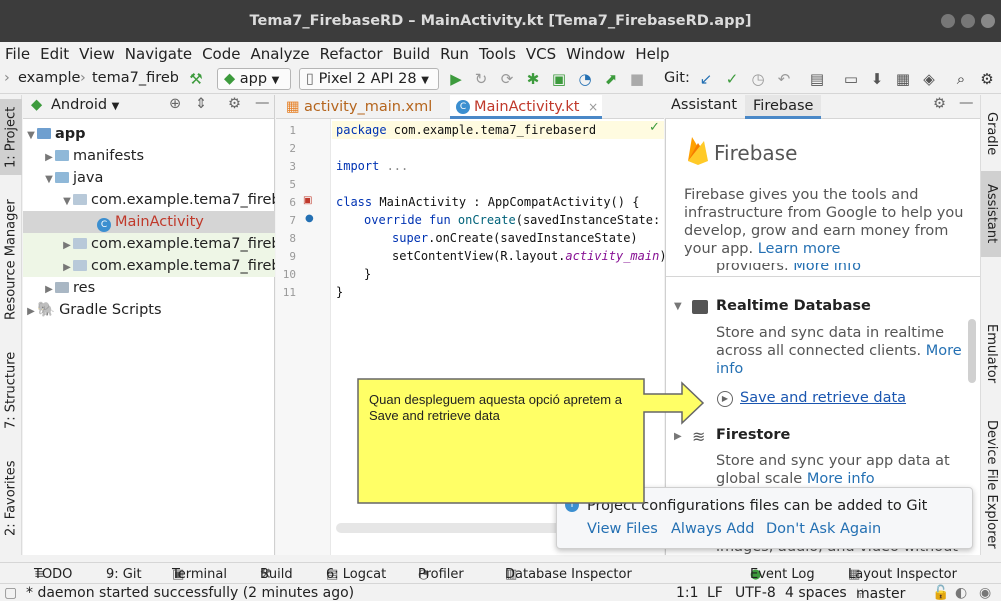  Describe the element at coordinates (793, 306) in the screenshot. I see `realtime-database-title: Realtime Database` at that location.